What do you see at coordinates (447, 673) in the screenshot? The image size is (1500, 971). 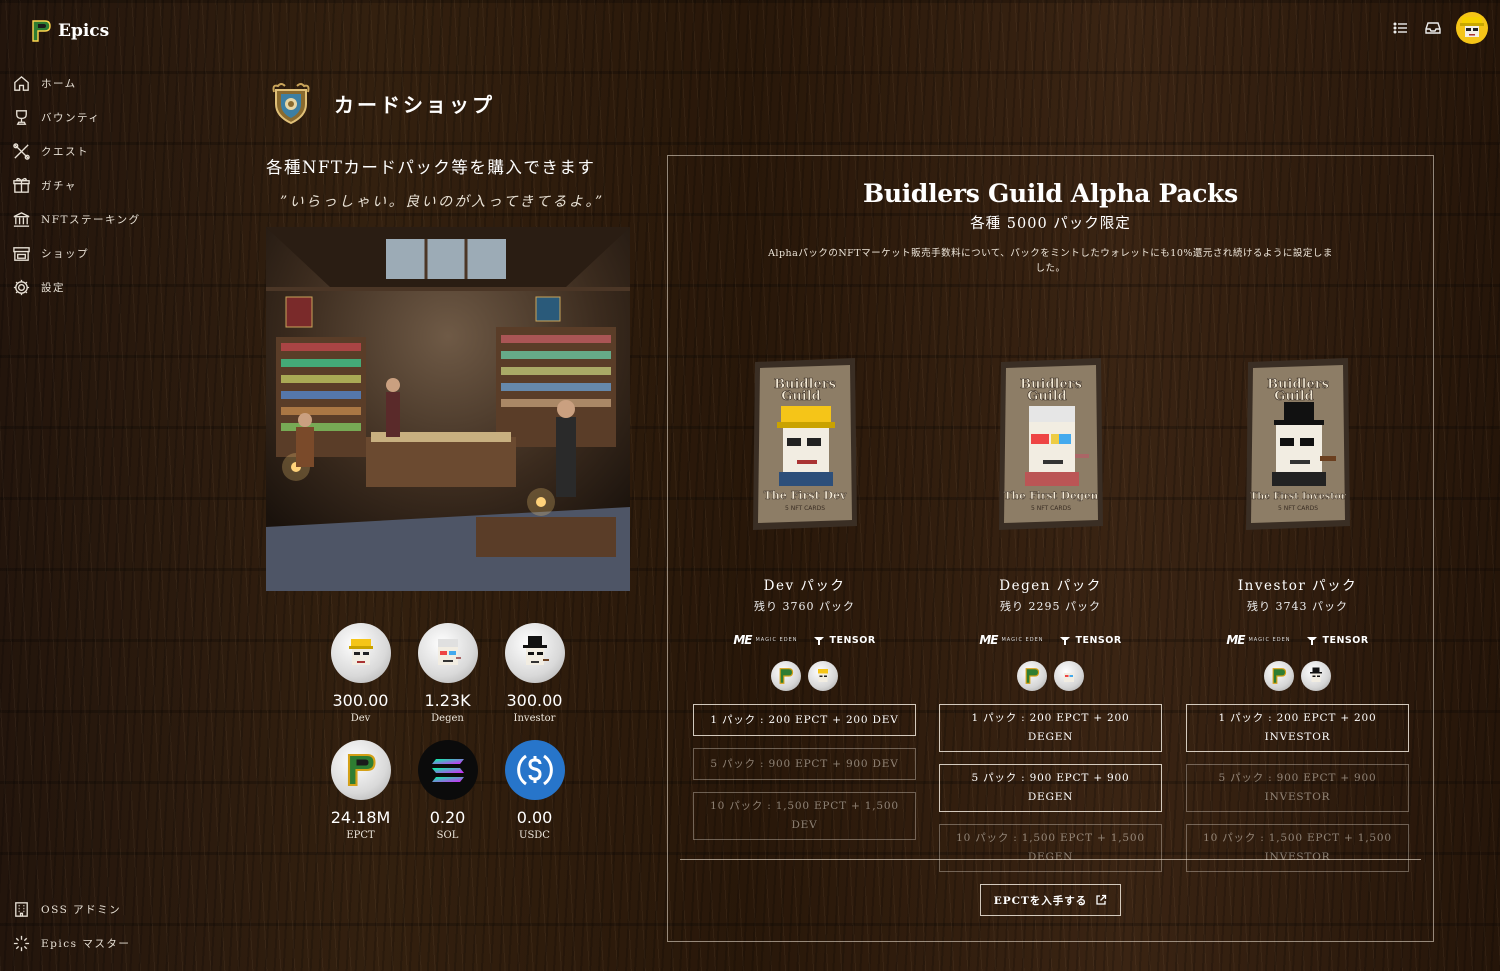 I see `balance-degen: 1.23K Degen` at bounding box center [447, 673].